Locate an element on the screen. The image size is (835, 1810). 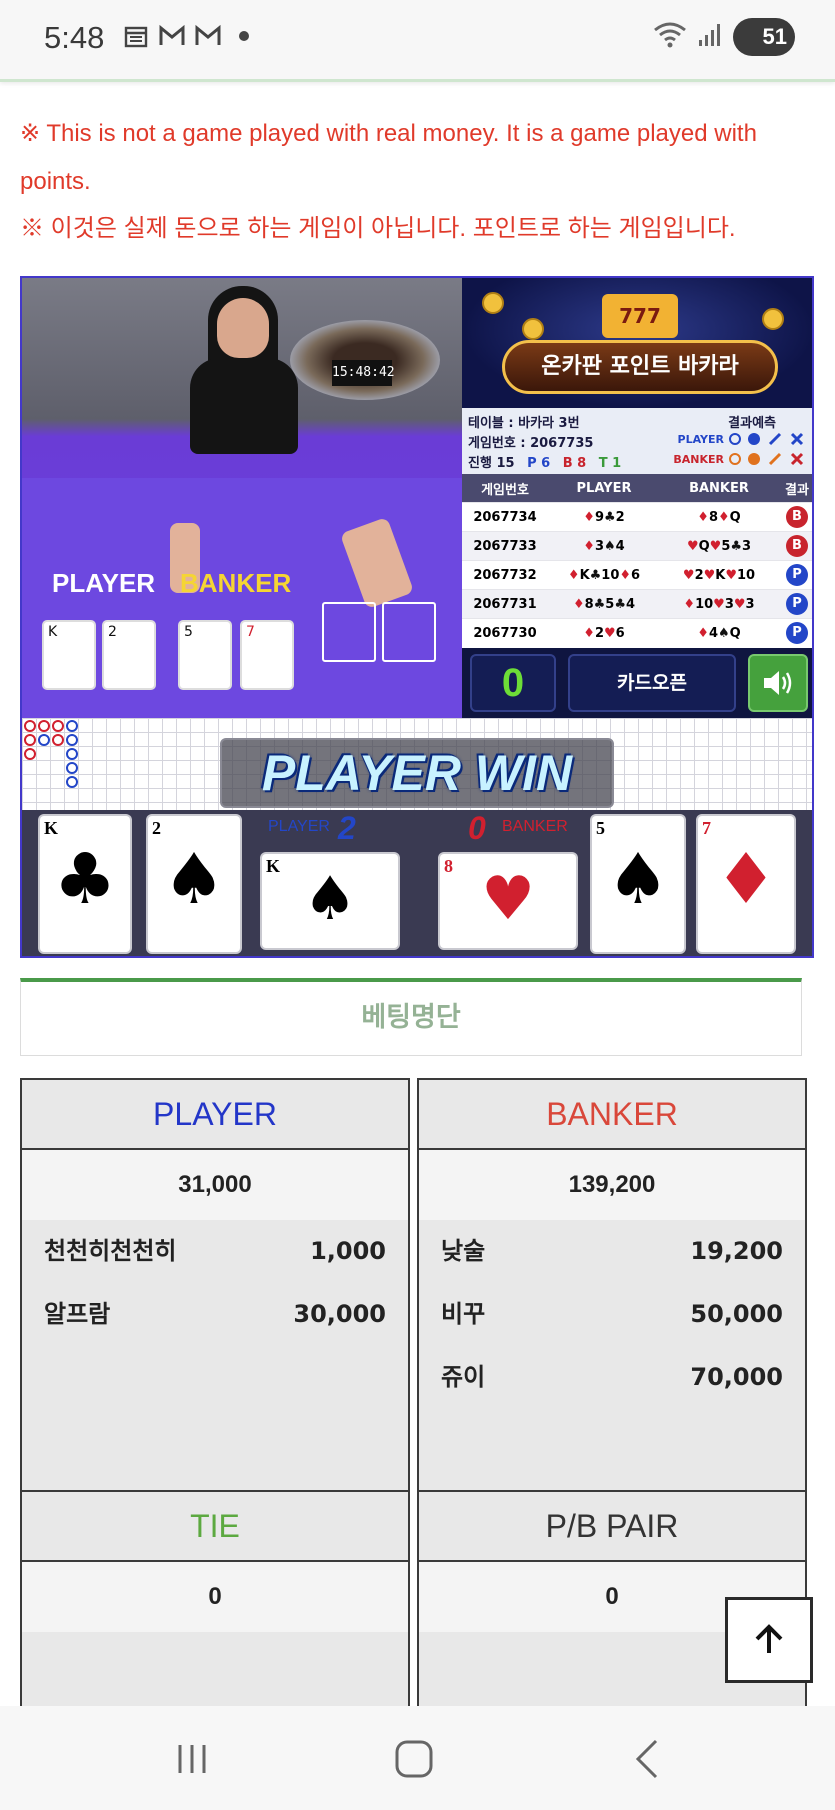
gmail-icon is located at coordinates (208, 36).